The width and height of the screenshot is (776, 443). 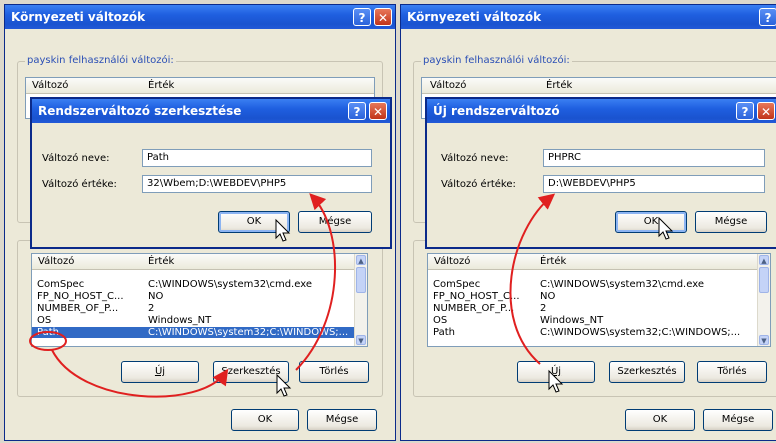 What do you see at coordinates (601, 111) in the screenshot?
I see `title-bar: Új rendszerváltozó ? ✕` at bounding box center [601, 111].